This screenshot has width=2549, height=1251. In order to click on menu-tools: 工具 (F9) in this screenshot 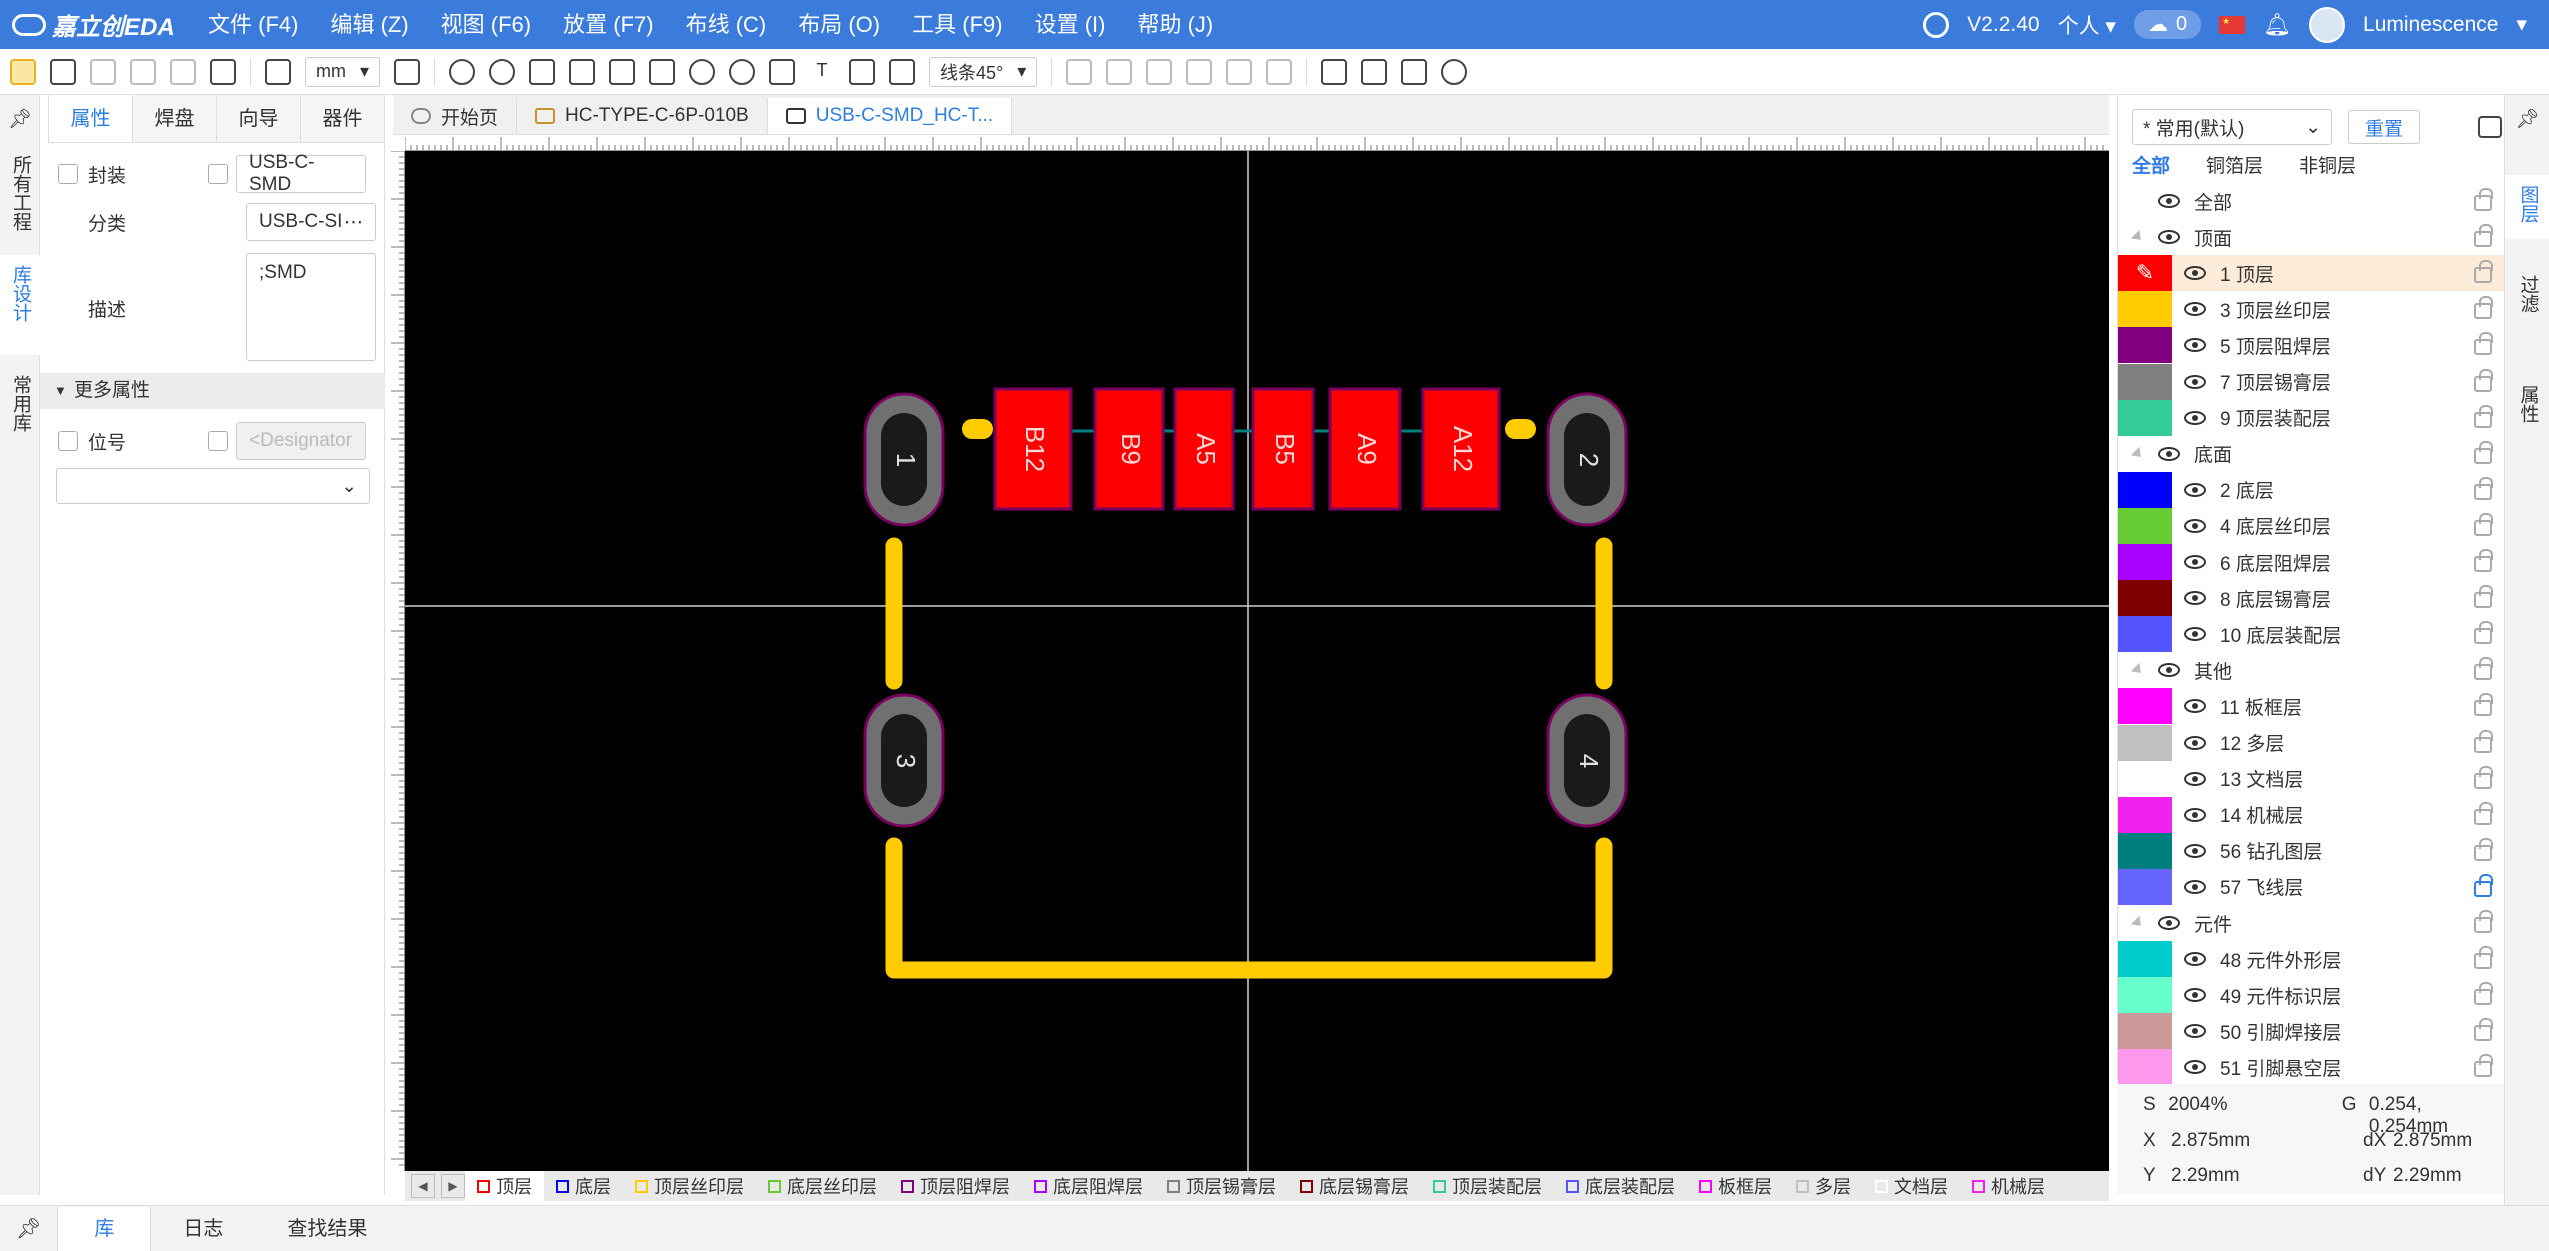, I will do `click(957, 24)`.